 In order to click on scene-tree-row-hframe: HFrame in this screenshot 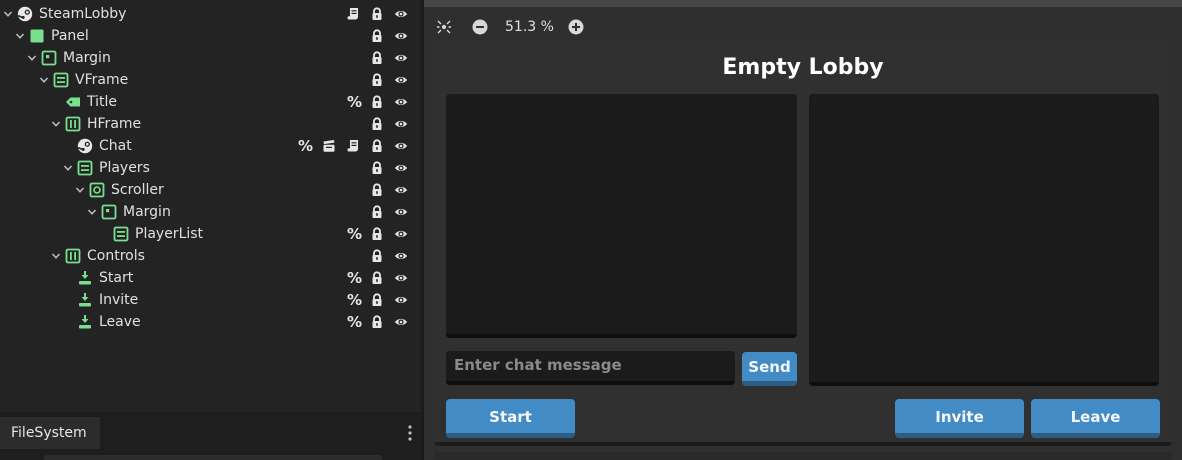, I will do `click(210, 124)`.